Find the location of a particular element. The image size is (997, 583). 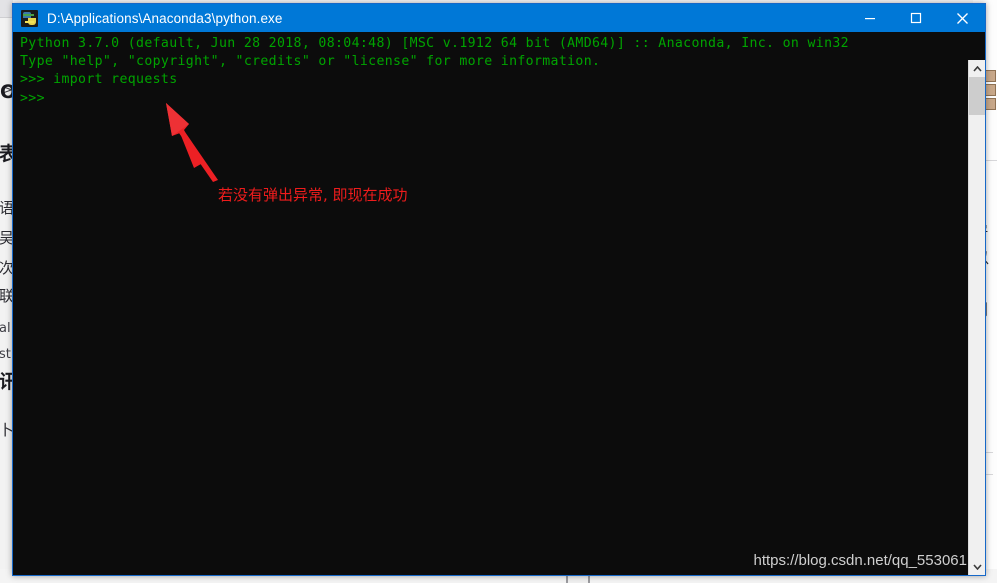

chevron-up-icon is located at coordinates (977, 68).